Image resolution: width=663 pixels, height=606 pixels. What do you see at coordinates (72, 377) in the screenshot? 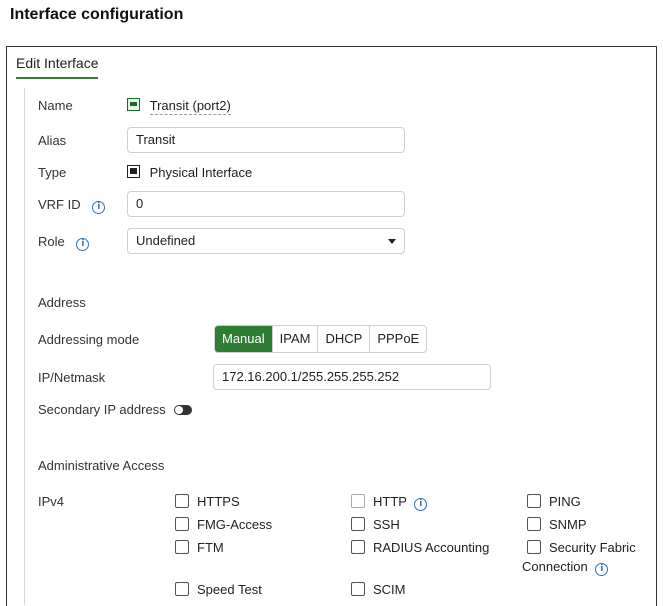
I see `ip-netmask-label: IP/Netmask` at bounding box center [72, 377].